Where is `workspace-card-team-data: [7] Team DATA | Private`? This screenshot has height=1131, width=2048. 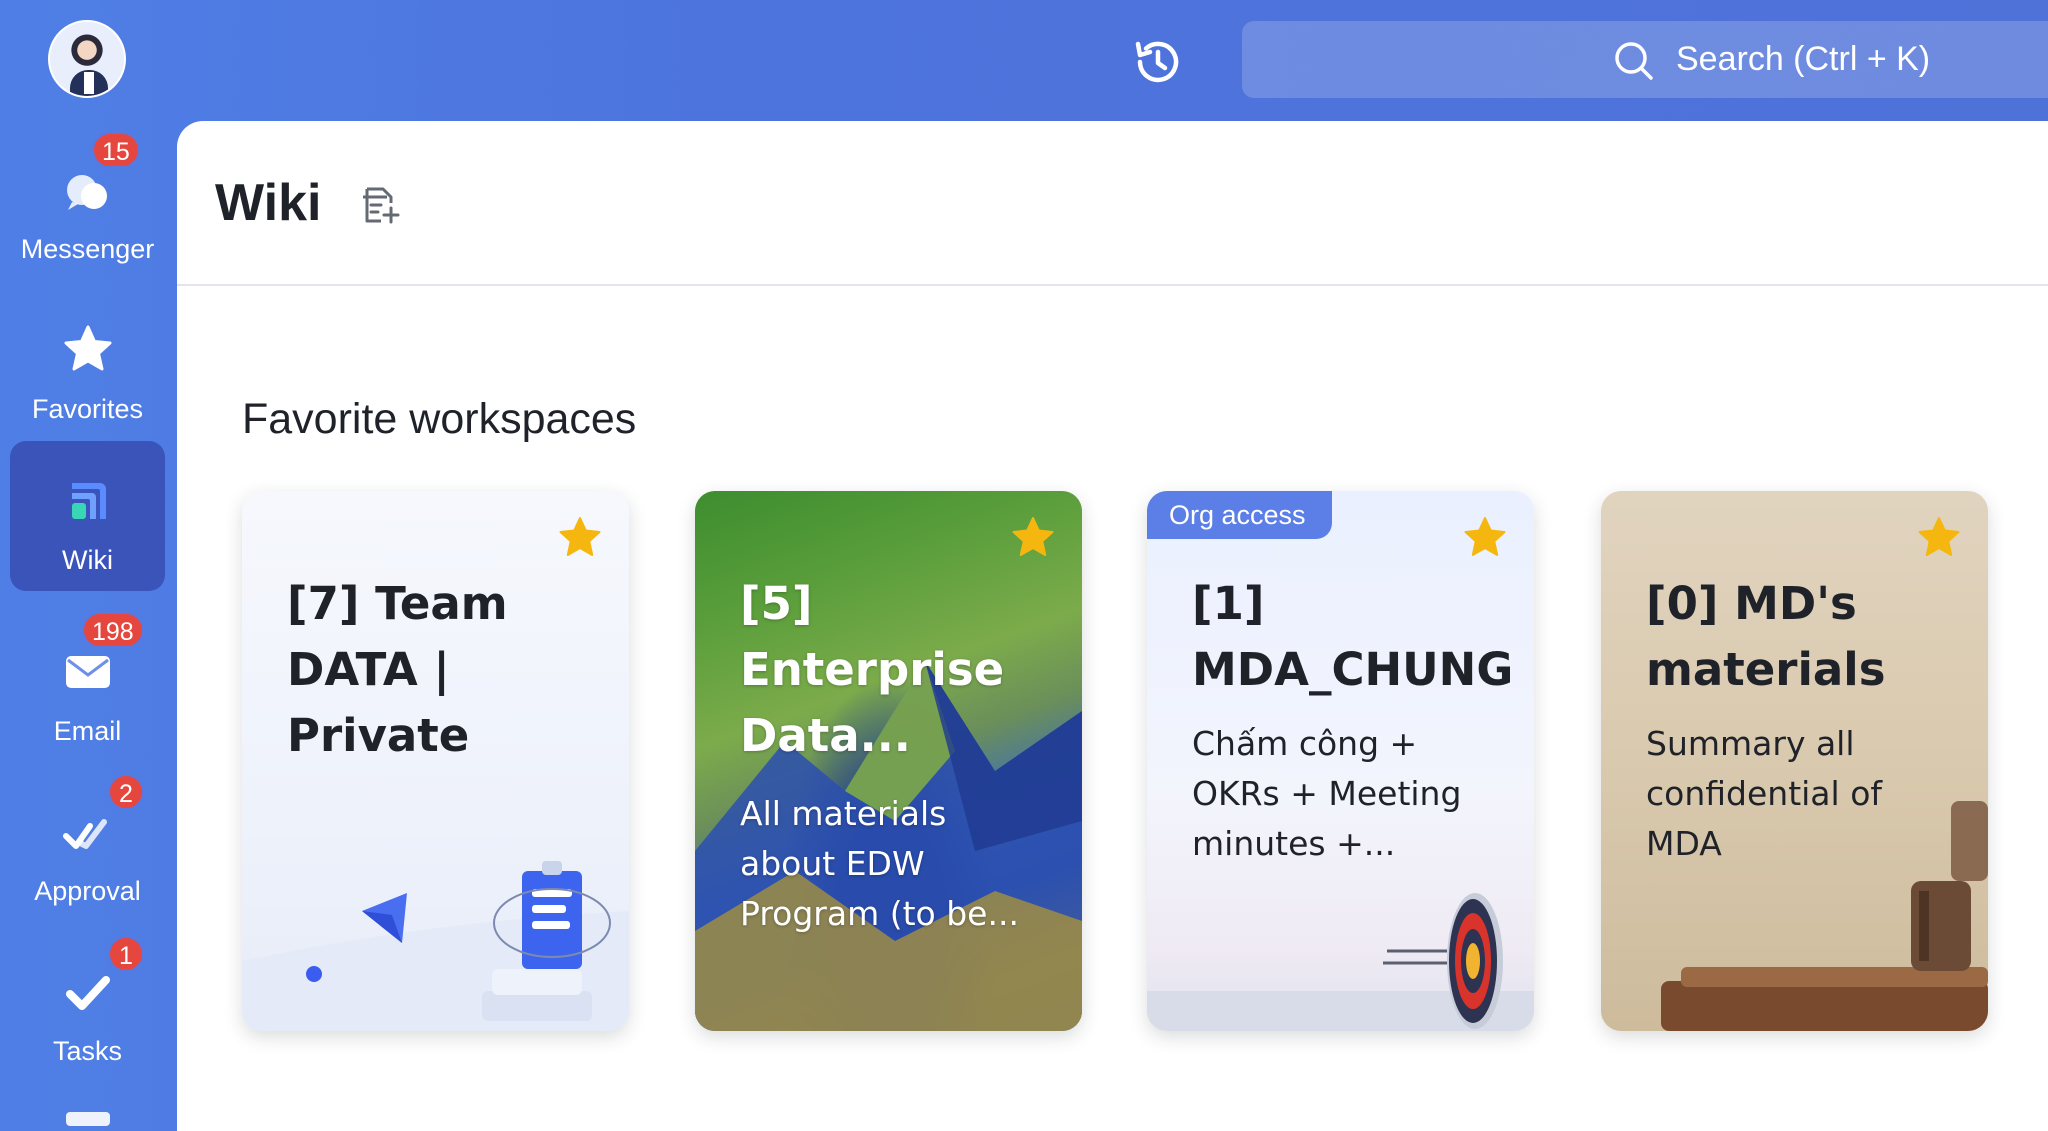 workspace-card-team-data: [7] Team DATA | Private is located at coordinates (435, 761).